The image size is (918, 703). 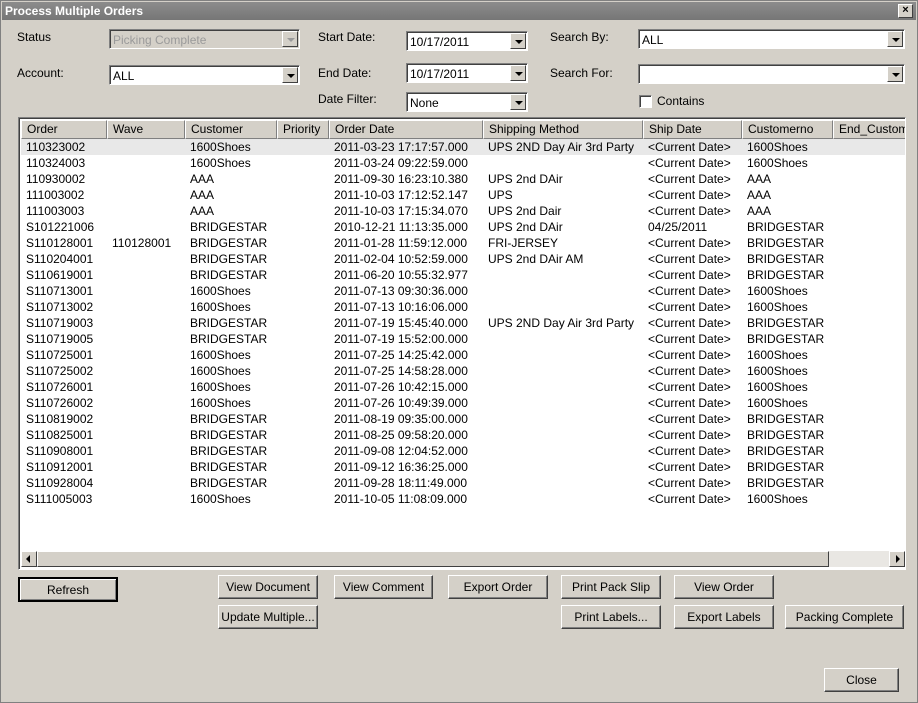 I want to click on cell-order: S110128001, so click(x=60, y=243).